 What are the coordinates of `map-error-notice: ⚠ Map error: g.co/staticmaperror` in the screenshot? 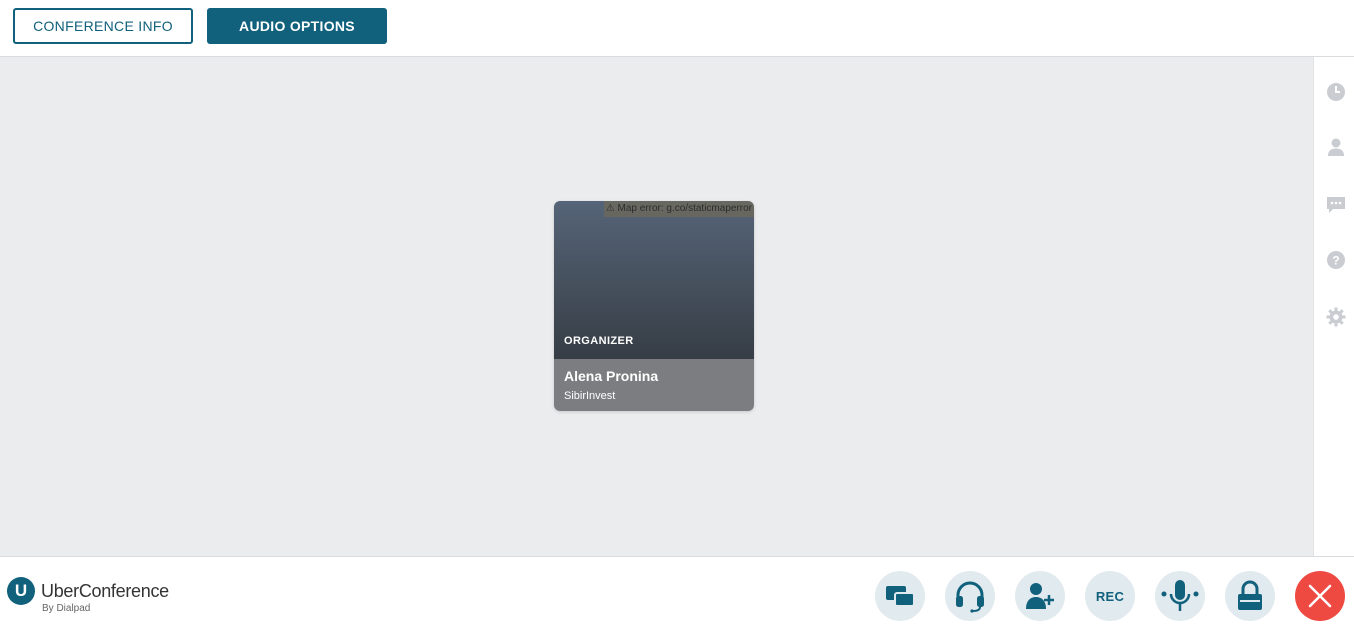 It's located at (678, 209).